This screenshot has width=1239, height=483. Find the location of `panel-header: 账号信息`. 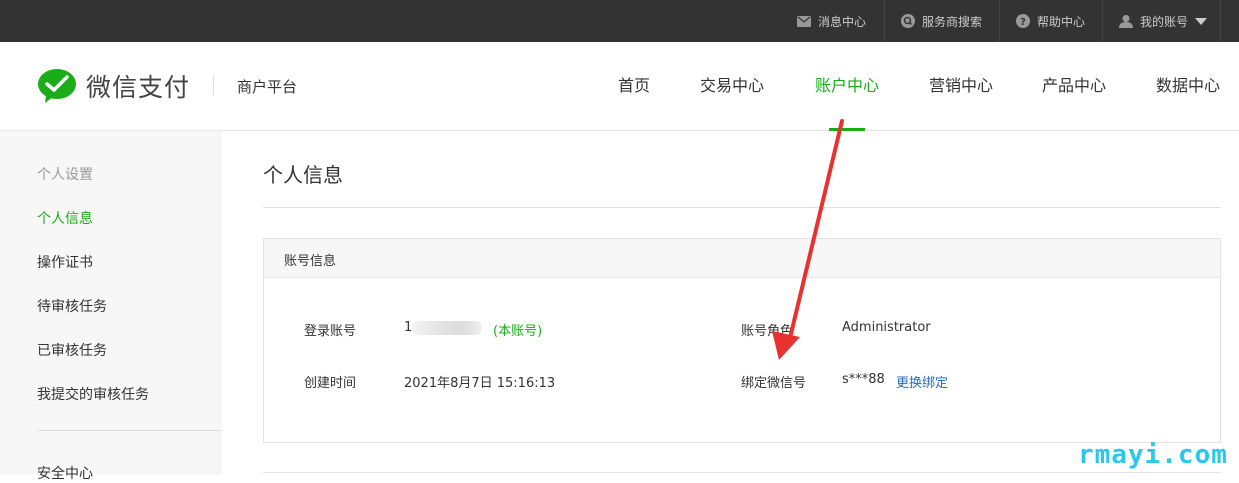

panel-header: 账号信息 is located at coordinates (742, 258).